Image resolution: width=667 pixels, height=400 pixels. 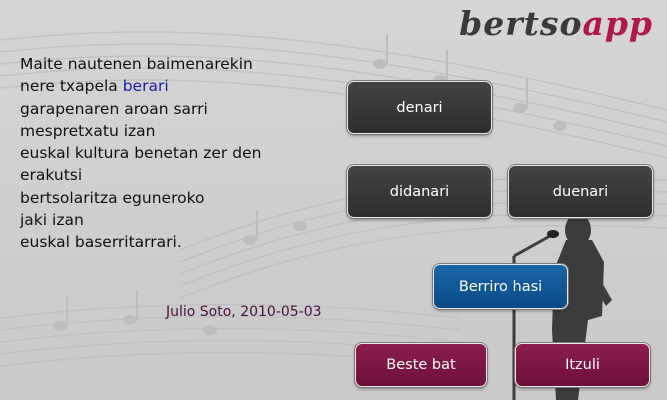 I want to click on verse-author-date: Julio Soto, 2010-05-03, so click(x=244, y=312).